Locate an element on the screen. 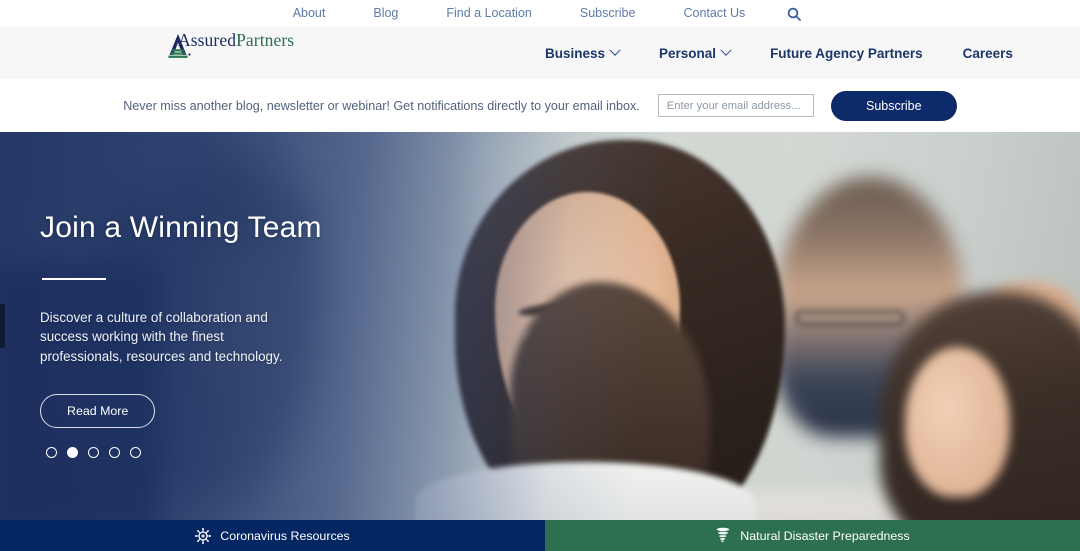 The height and width of the screenshot is (551, 1080). search-icon is located at coordinates (794, 14).